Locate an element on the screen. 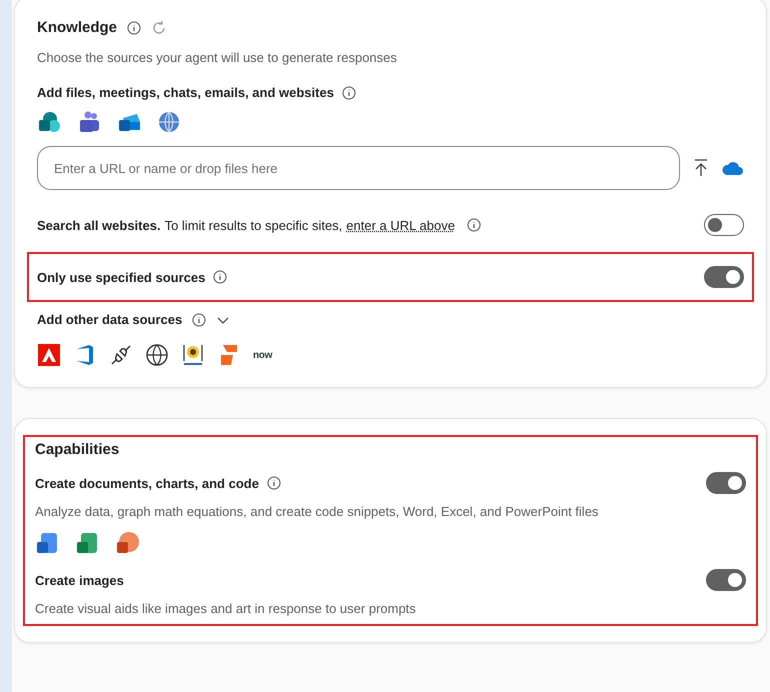  document-app-icon is located at coordinates (47, 543).